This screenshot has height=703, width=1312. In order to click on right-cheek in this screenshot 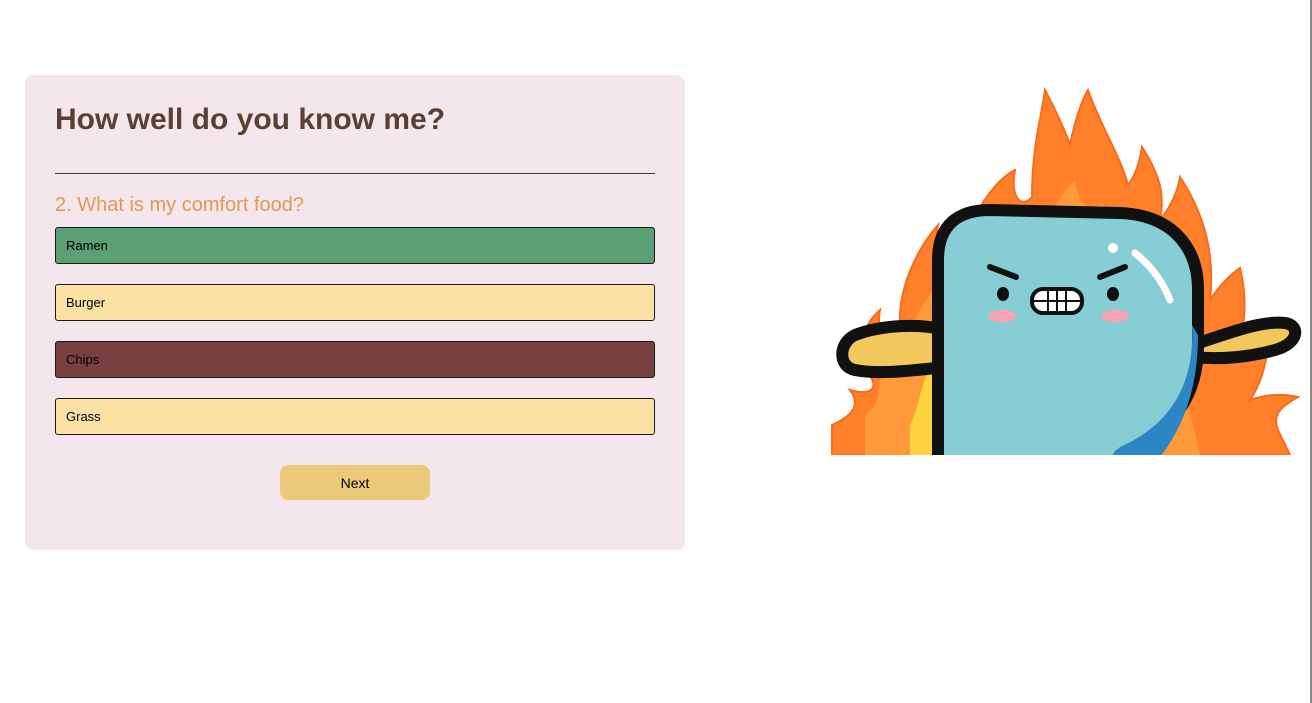, I will do `click(1115, 316)`.